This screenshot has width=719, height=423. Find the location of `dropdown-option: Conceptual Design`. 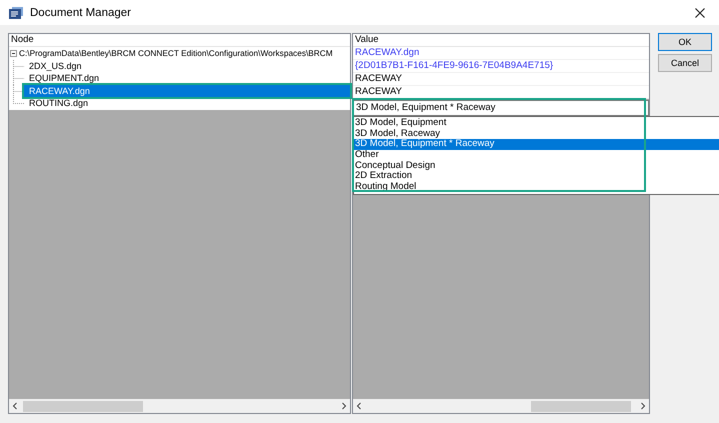

dropdown-option: Conceptual Design is located at coordinates (536, 166).